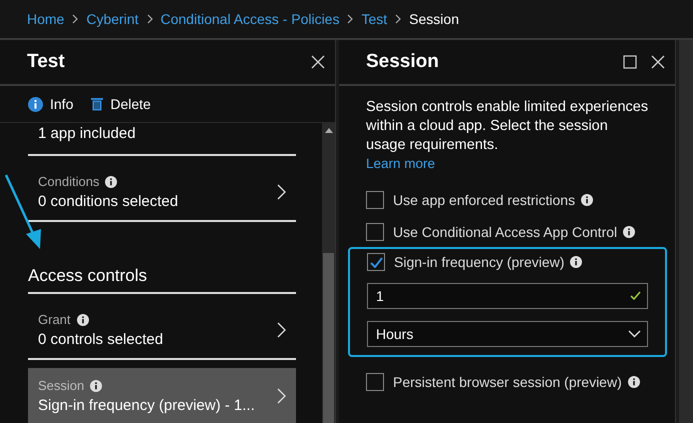 The image size is (693, 423). Describe the element at coordinates (514, 232) in the screenshot. I see `option-label: Use Conditional Access App Control` at that location.